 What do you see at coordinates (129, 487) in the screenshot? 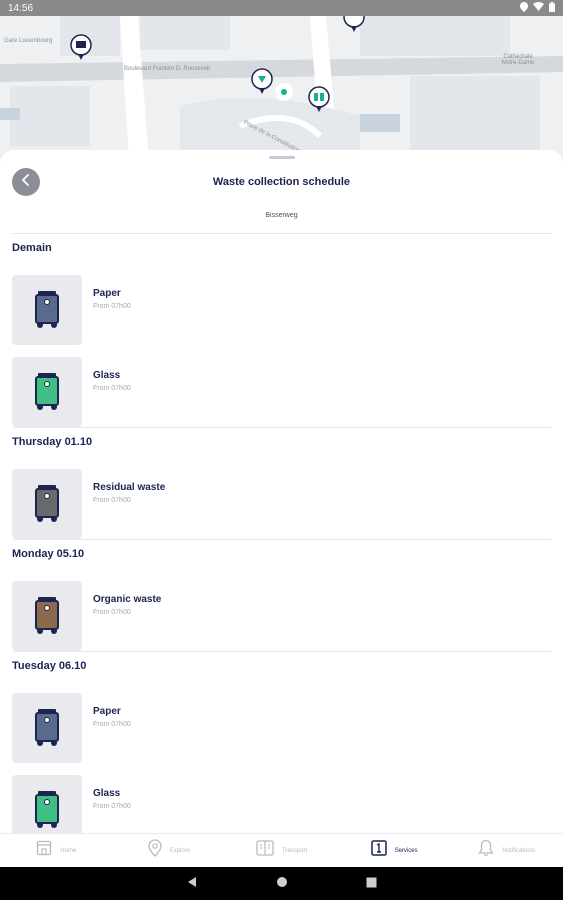
I see `waste-type: Residual waste` at bounding box center [129, 487].